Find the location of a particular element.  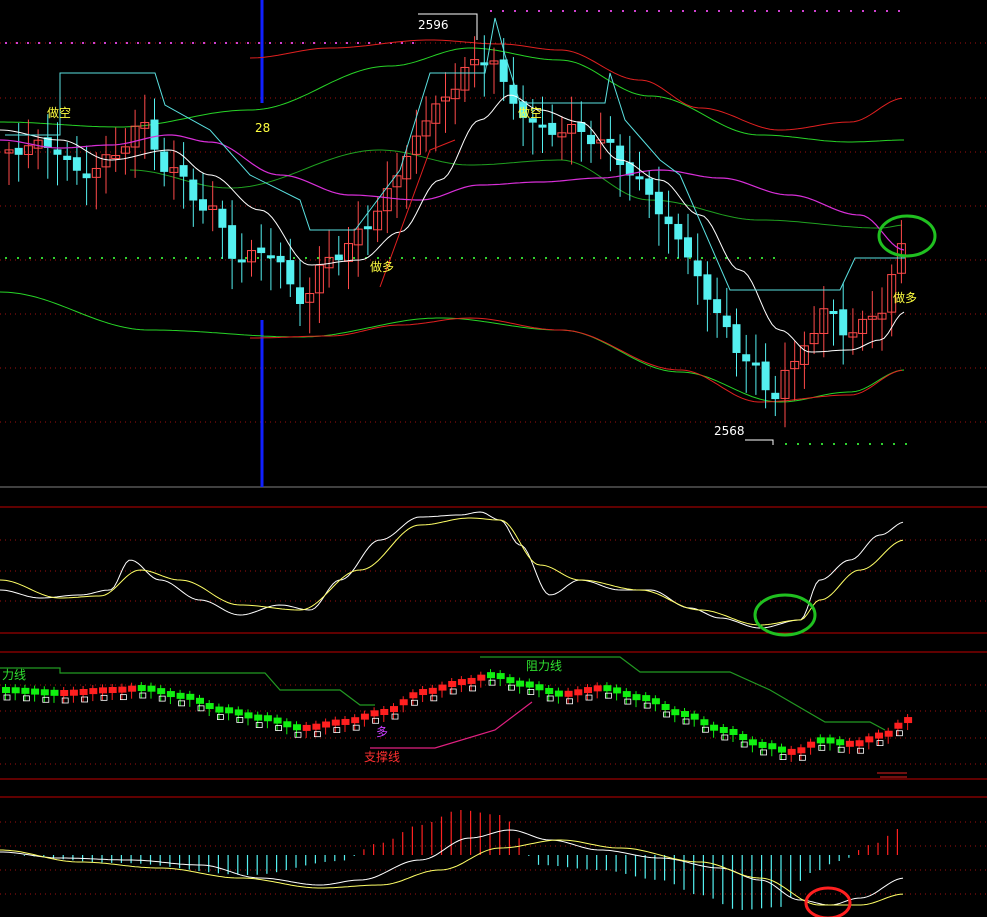

resistance-label: 阻力线 is located at coordinates (544, 666).